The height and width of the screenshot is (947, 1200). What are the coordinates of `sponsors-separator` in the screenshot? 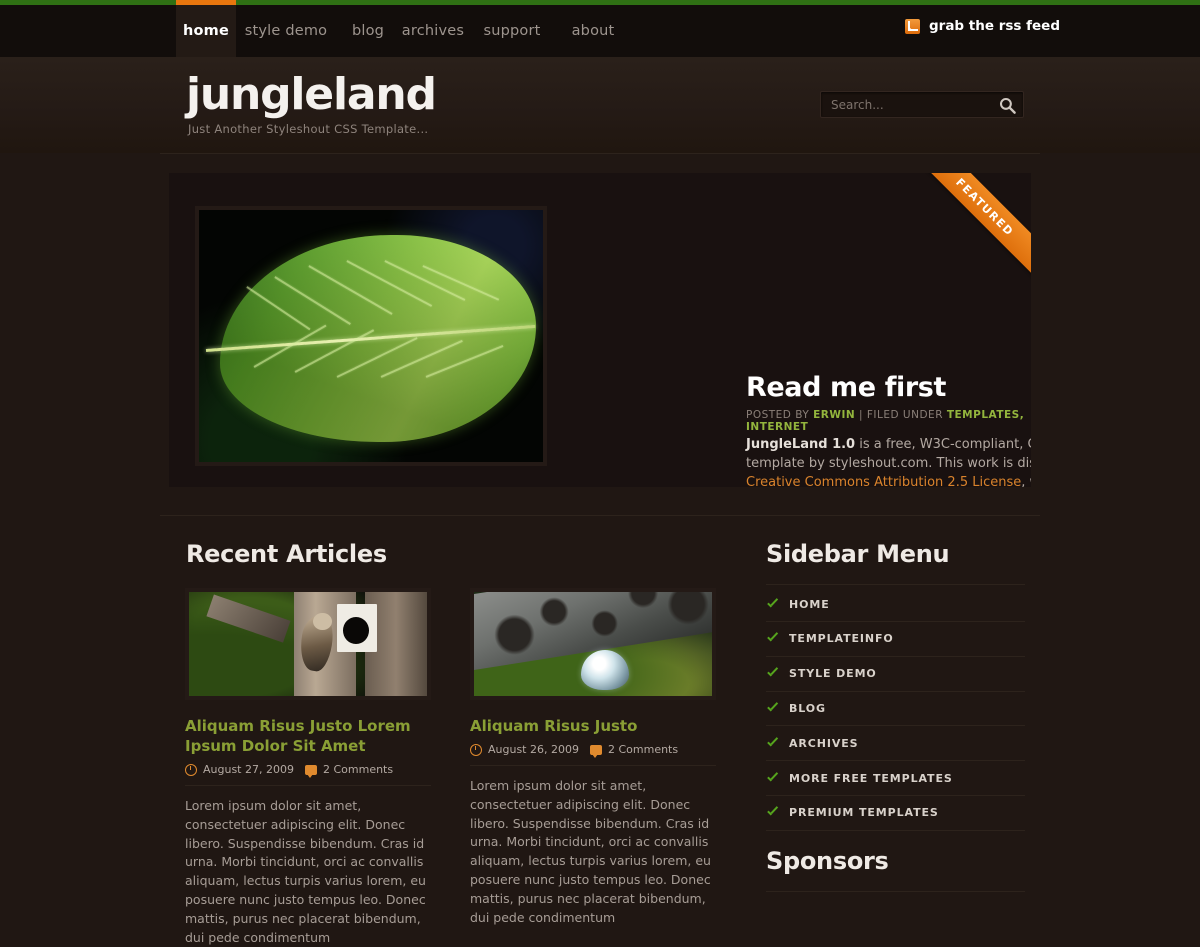 It's located at (895, 891).